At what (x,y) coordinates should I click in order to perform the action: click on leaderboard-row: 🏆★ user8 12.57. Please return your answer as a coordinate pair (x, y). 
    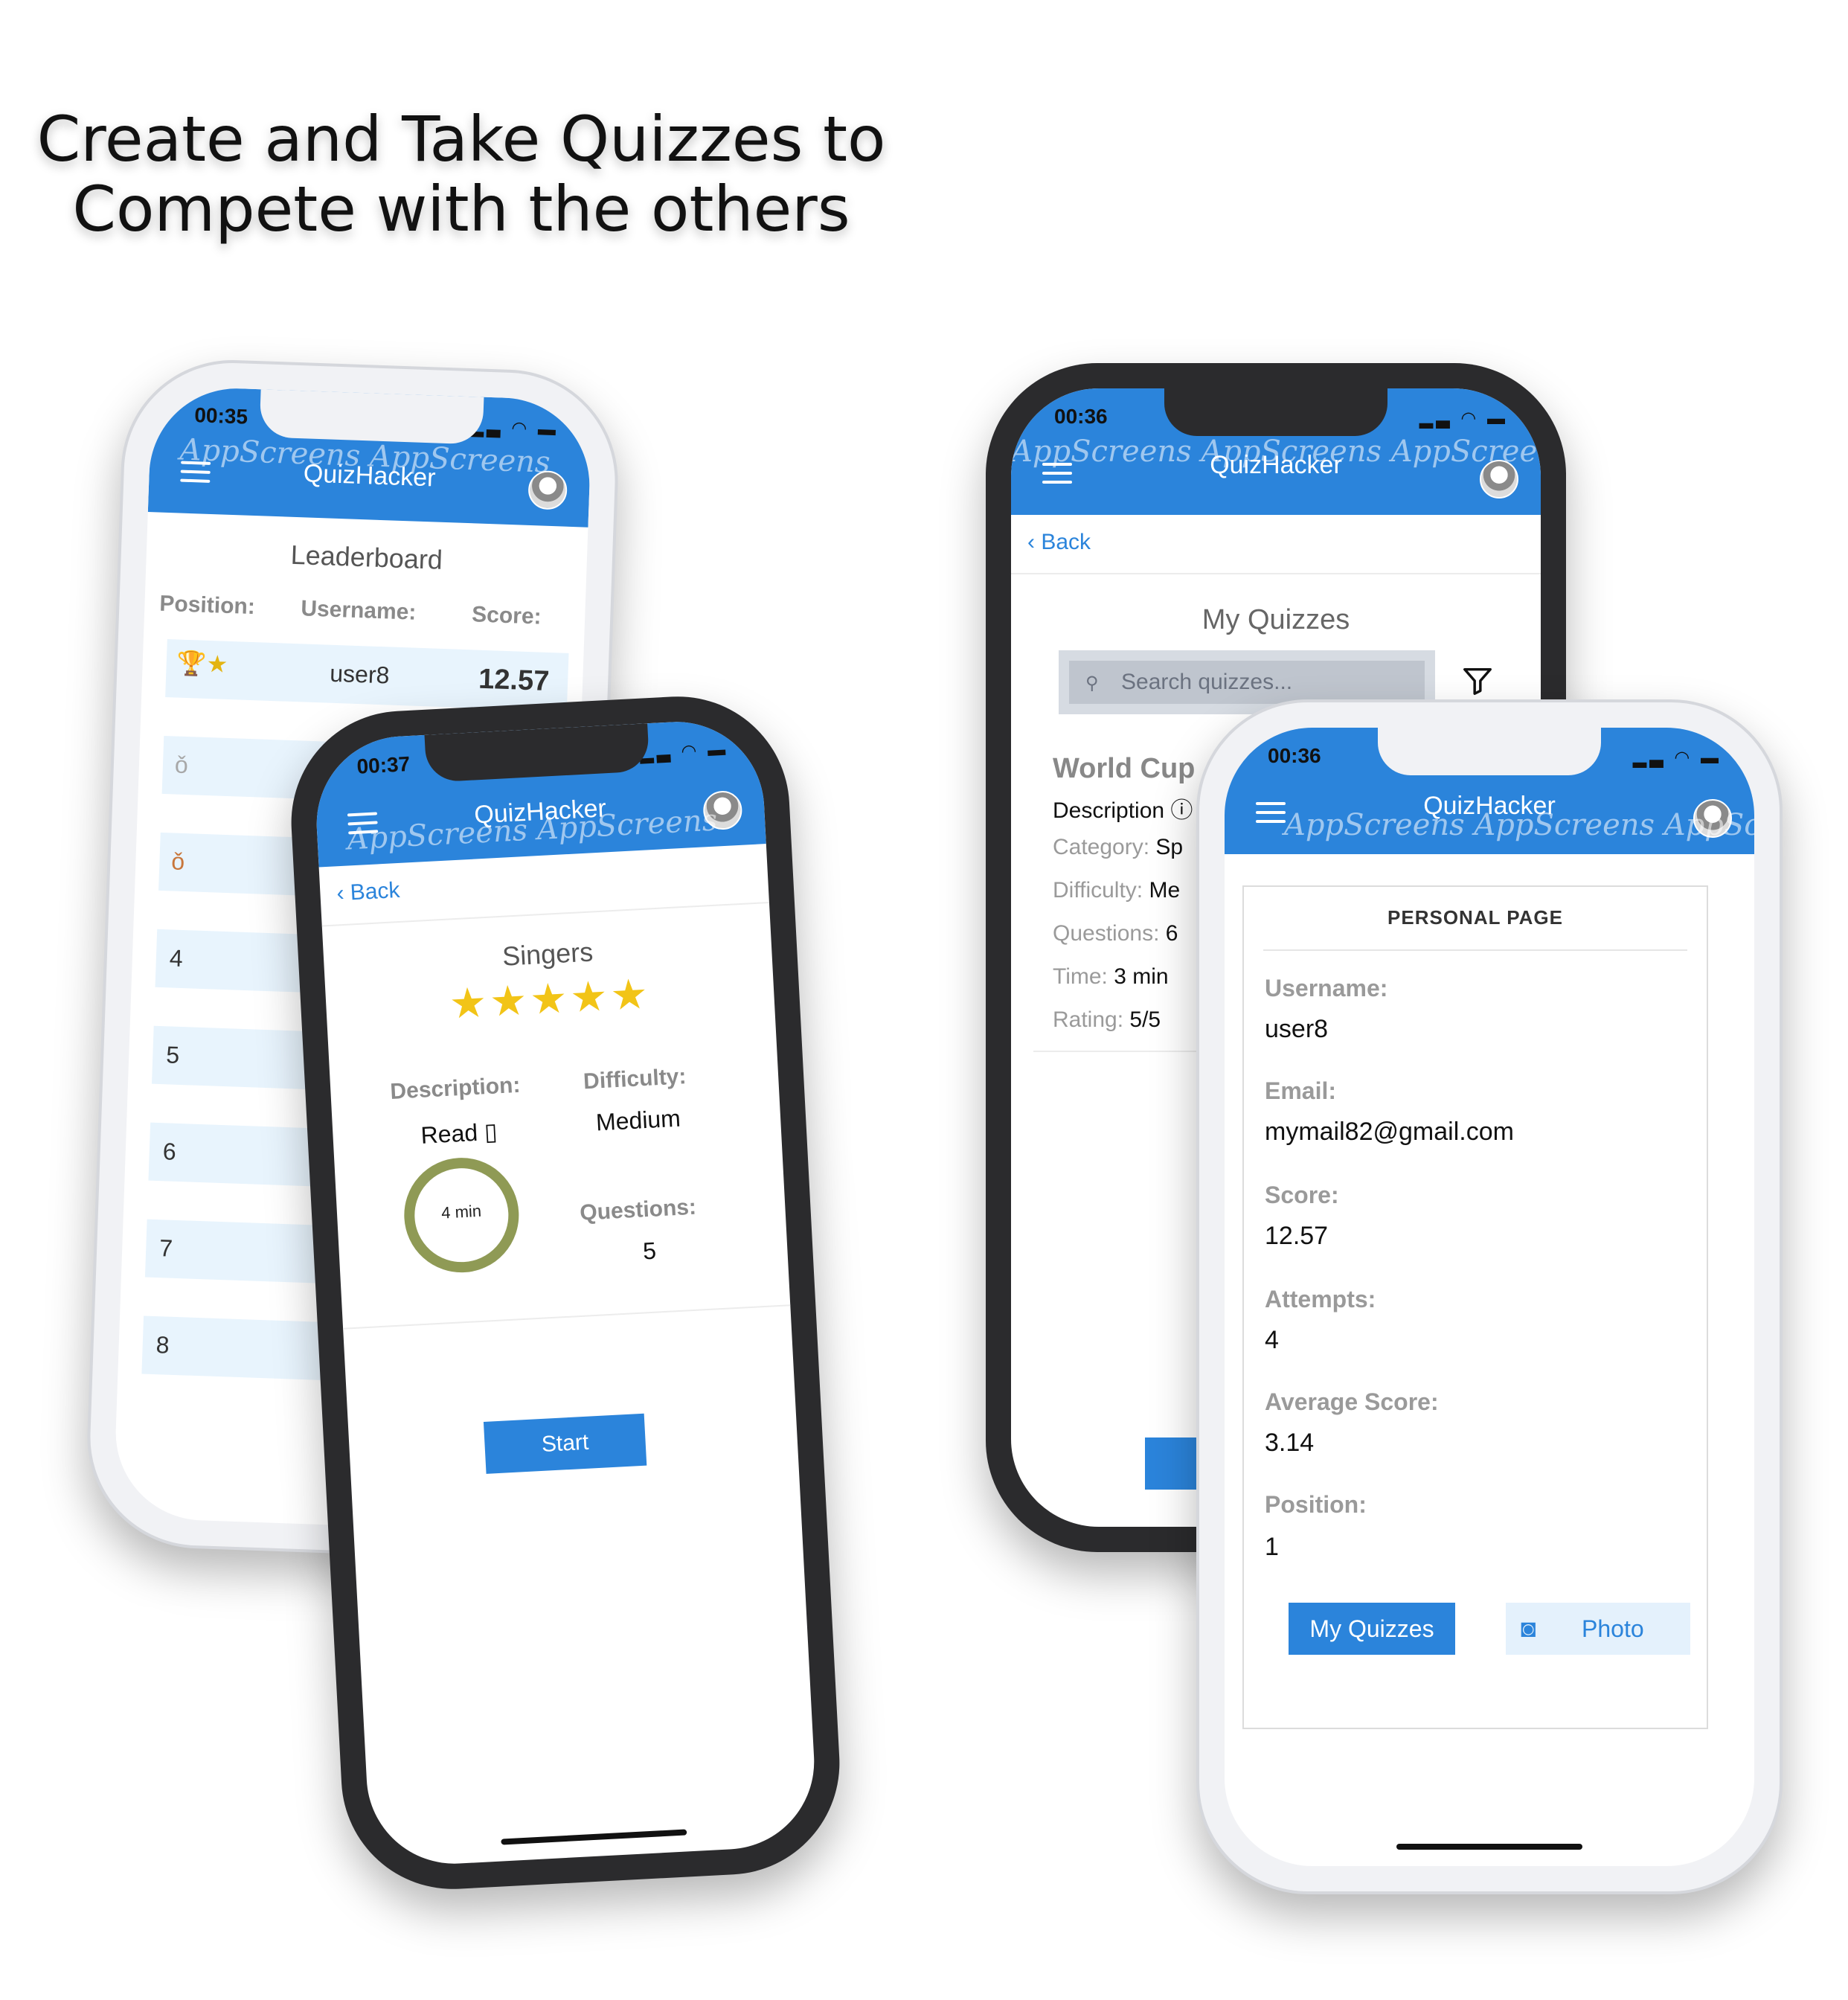
    Looking at the image, I should click on (367, 675).